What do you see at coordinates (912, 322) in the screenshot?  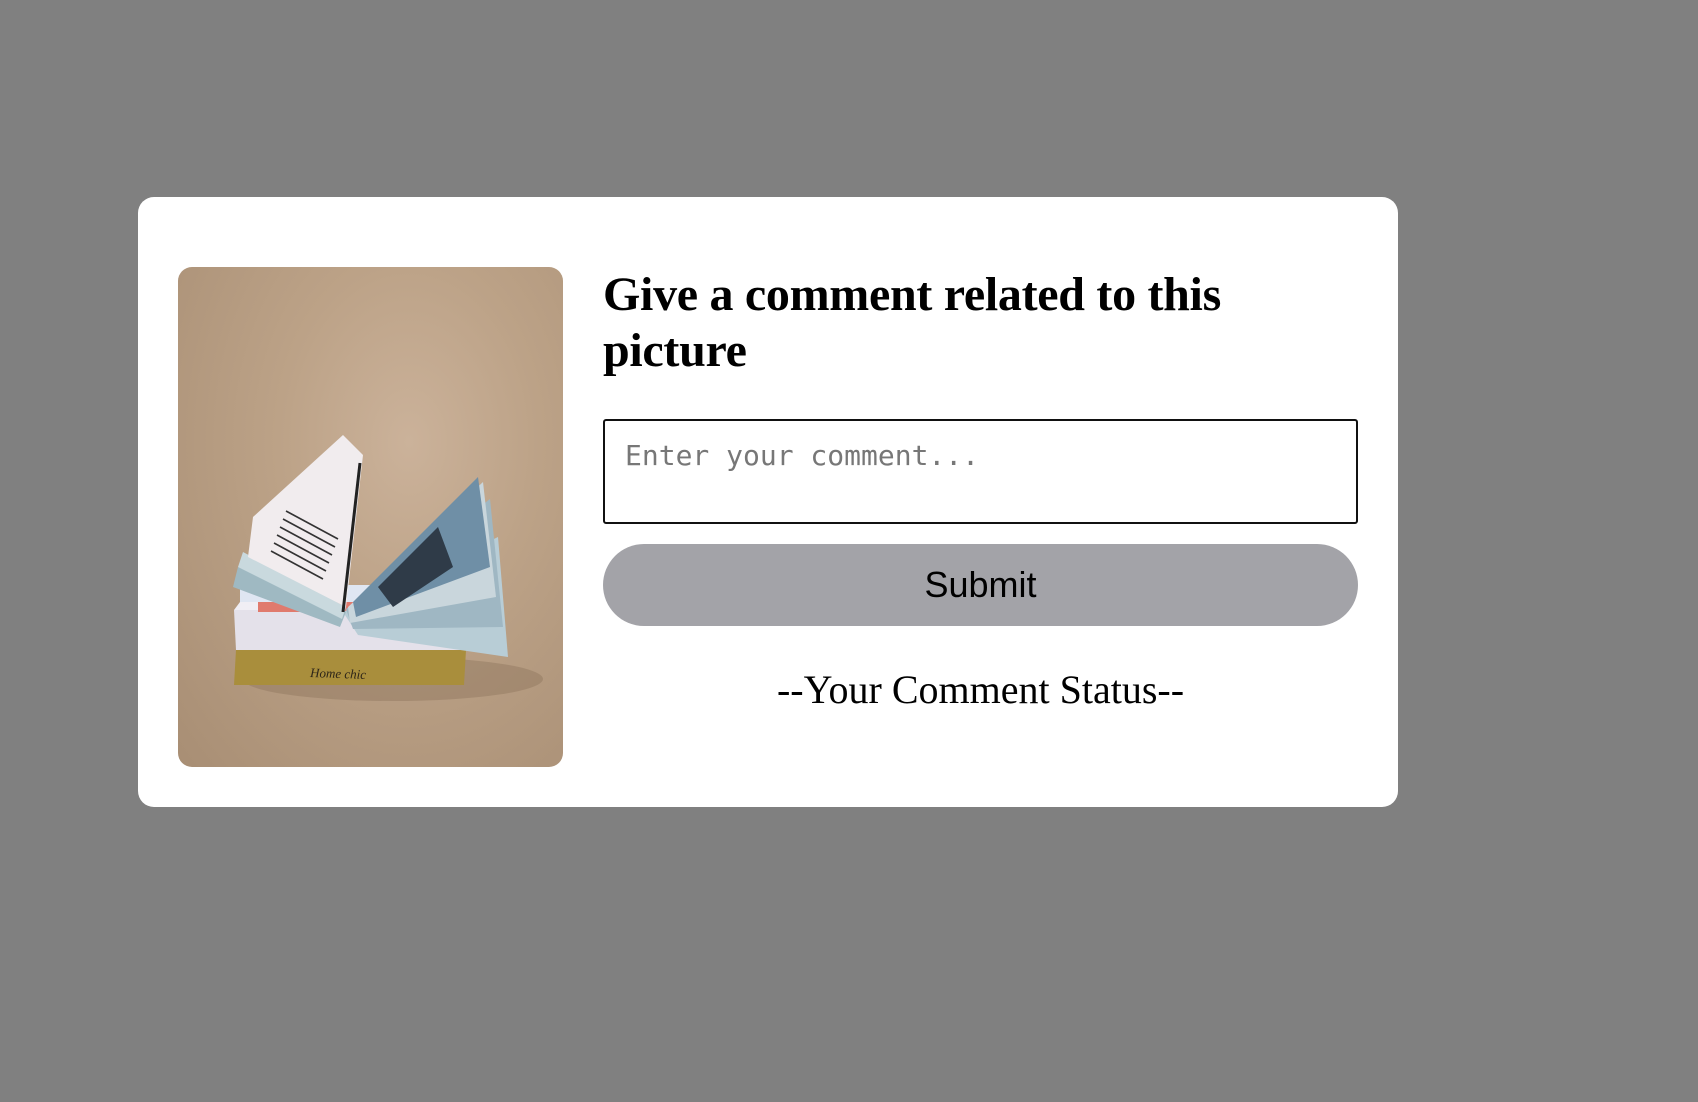 I see `page-title: Give a comment related to this picture` at bounding box center [912, 322].